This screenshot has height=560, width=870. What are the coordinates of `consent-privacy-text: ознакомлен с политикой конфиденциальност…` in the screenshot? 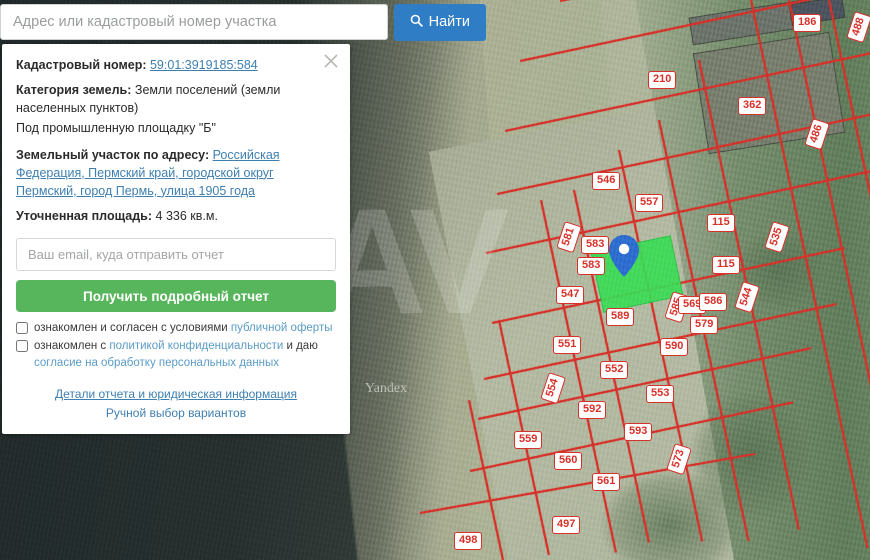 It's located at (176, 347).